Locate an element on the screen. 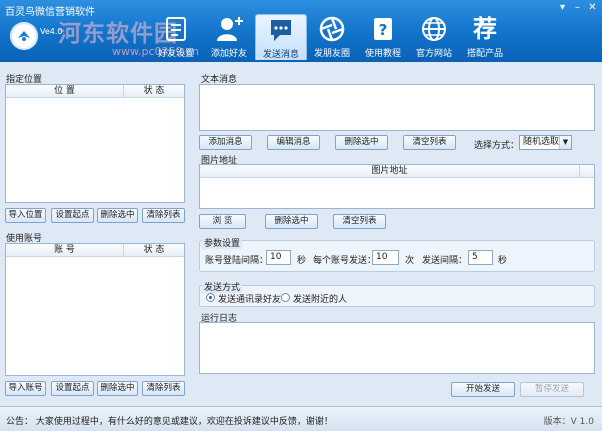  toolbar-tutorial: ? 使用教程 is located at coordinates (383, 37).